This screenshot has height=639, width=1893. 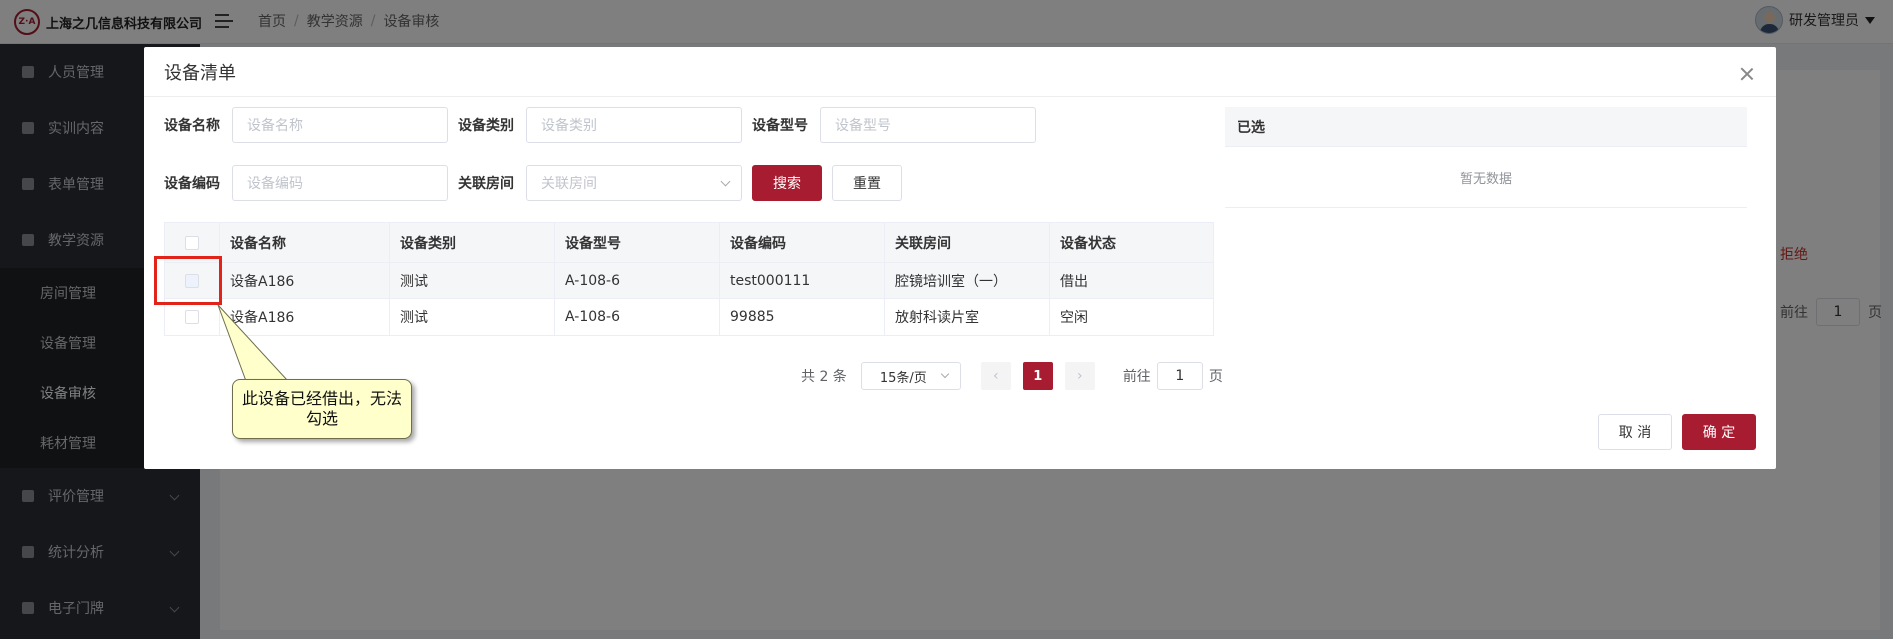 I want to click on column-header: 关联房间, so click(x=967, y=242).